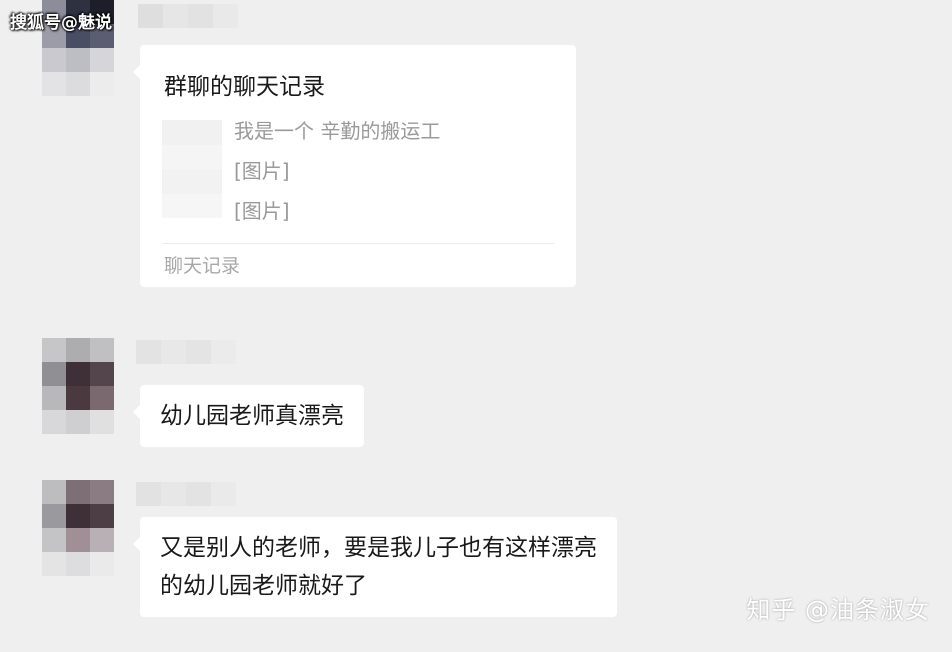 The height and width of the screenshot is (652, 952). What do you see at coordinates (378, 548) in the screenshot?
I see `message-line: 又是别人的老师，要是我儿子也有这样漂亮` at bounding box center [378, 548].